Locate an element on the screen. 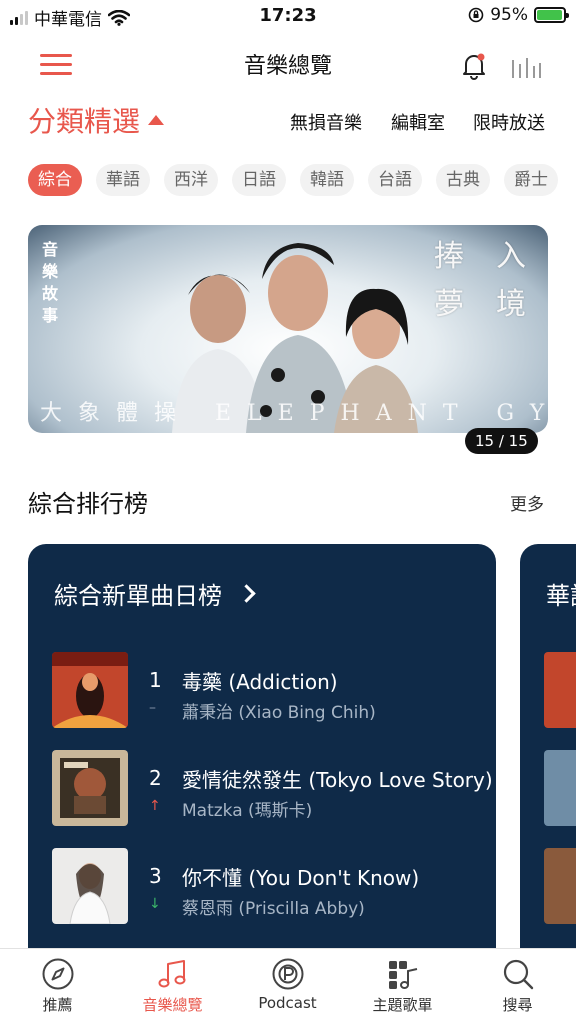 The width and height of the screenshot is (576, 1024). chip-jazz: 爵士 is located at coordinates (531, 180).